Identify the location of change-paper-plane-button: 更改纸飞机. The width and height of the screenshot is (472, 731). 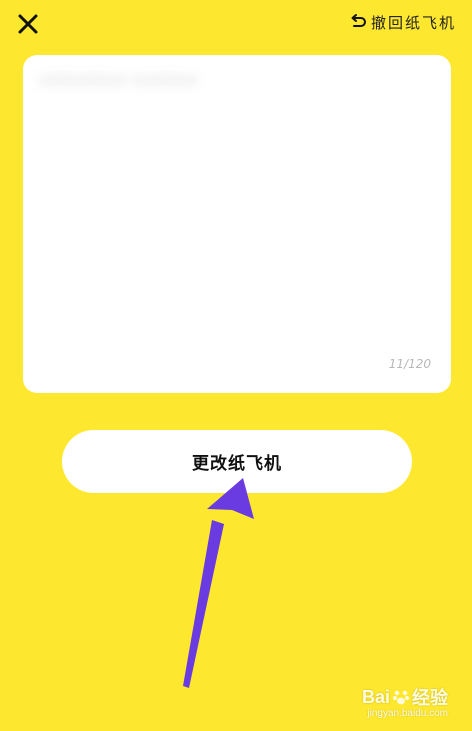
(237, 461).